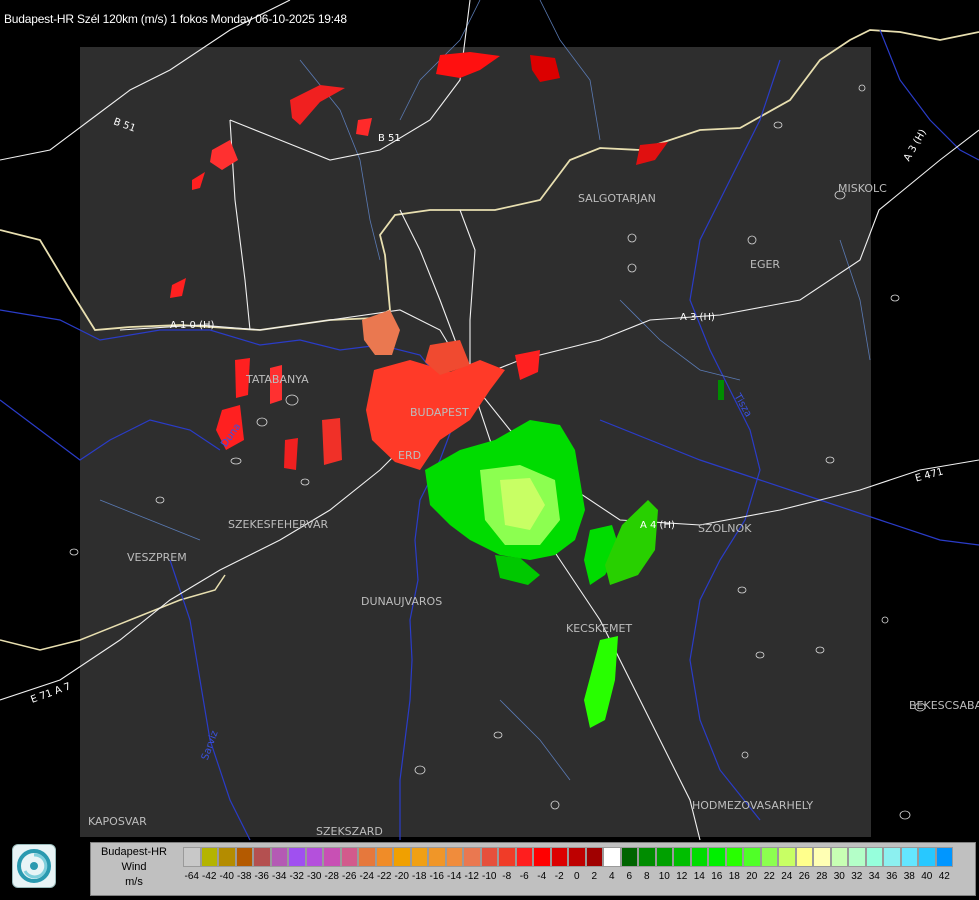 This screenshot has height=900, width=979. Describe the element at coordinates (717, 876) in the screenshot. I see `legend-tick-label: 16` at that location.